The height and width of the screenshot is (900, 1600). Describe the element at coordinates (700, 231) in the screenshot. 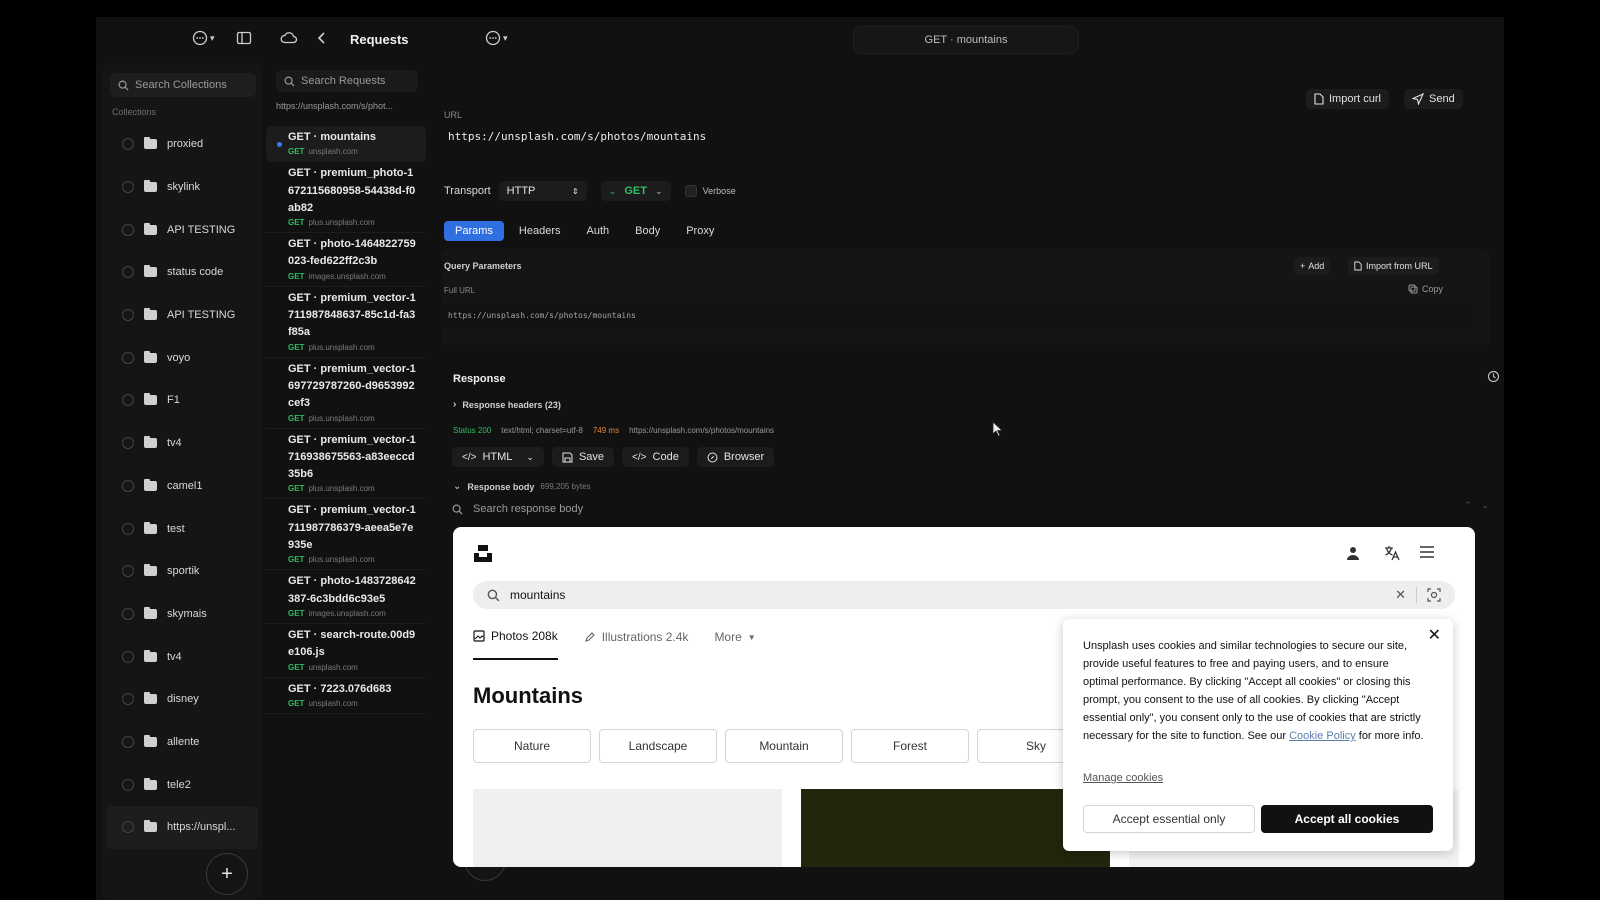

I see `tab-proxy: Proxy` at that location.